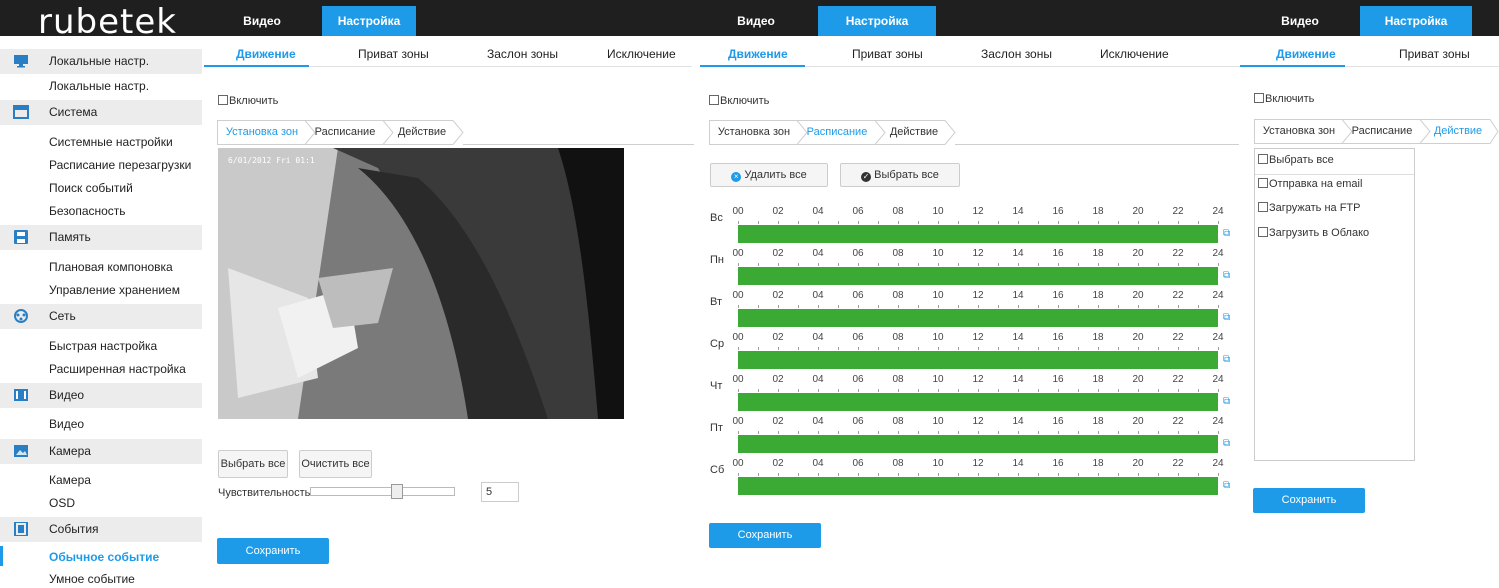 The height and width of the screenshot is (588, 1499). I want to click on enable-checkbox-2: Включить, so click(739, 101).